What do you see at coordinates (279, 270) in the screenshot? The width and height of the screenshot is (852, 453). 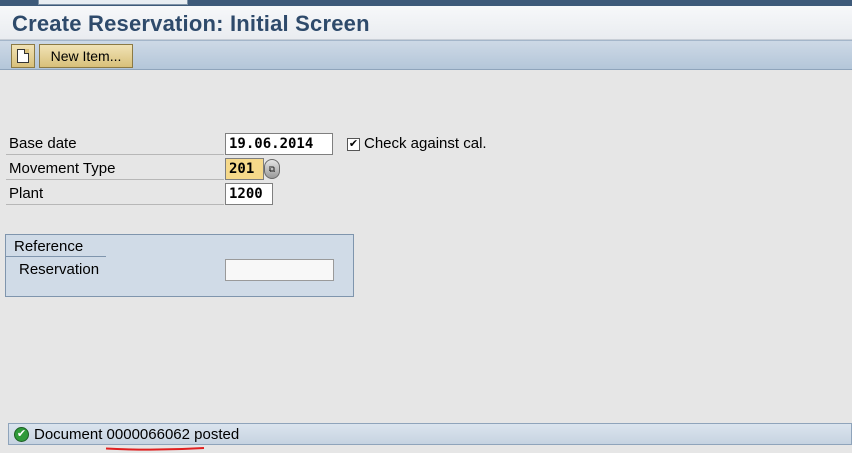 I see `reservation-field` at bounding box center [279, 270].